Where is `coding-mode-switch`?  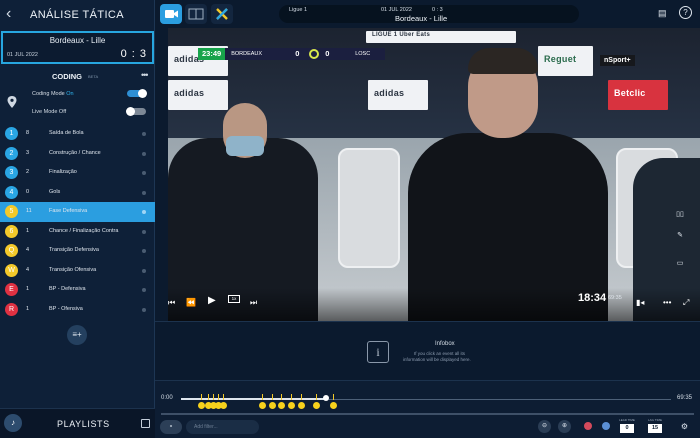 coding-mode-switch is located at coordinates (137, 93).